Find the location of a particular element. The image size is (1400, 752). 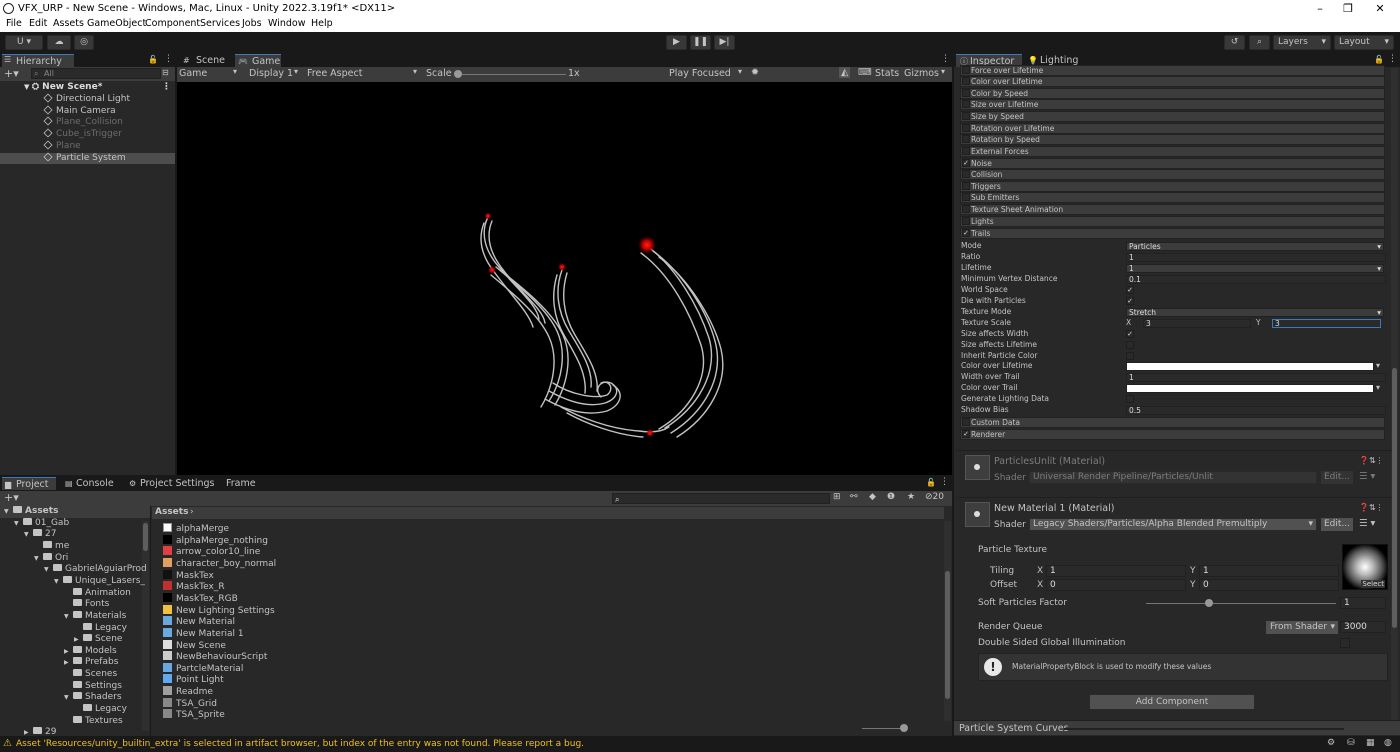

layers-dropdown: Layers ▾ is located at coordinates (1302, 42).